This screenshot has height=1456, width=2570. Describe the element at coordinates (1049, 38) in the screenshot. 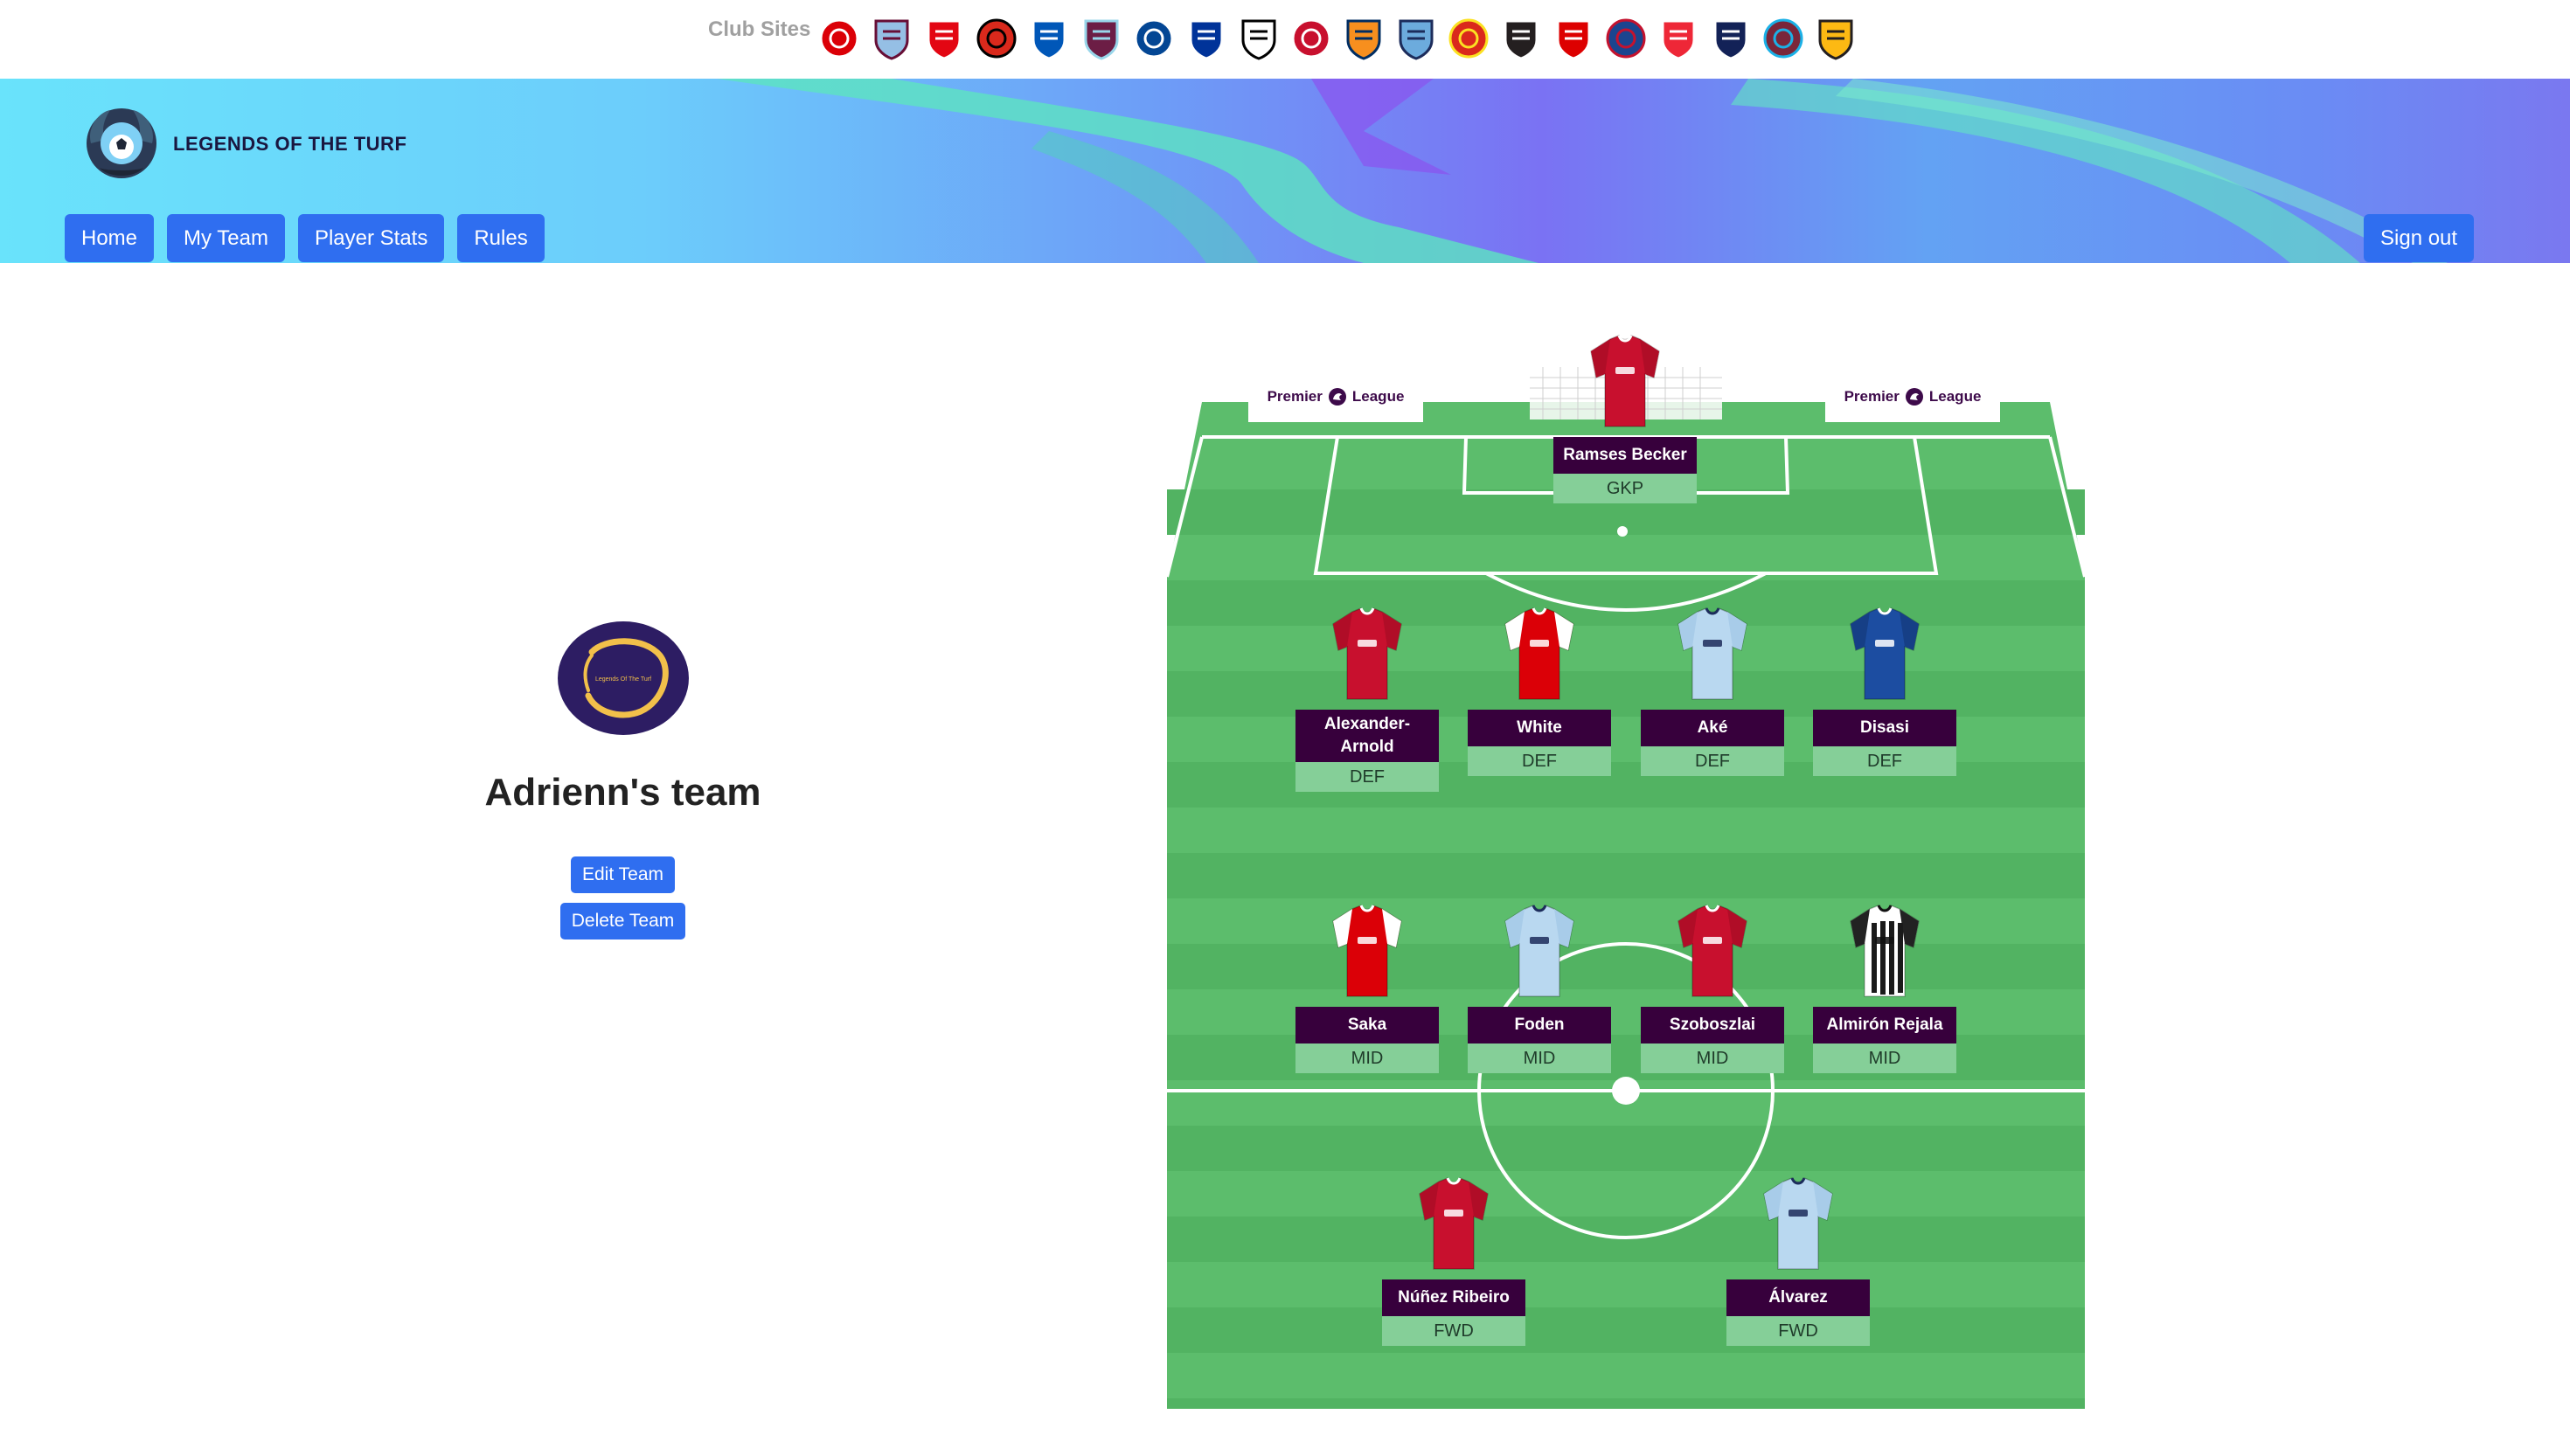

I see `brighton-crest-icon` at that location.